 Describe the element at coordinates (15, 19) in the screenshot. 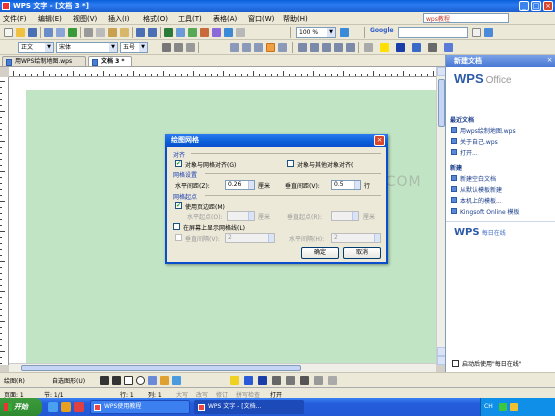

I see `menu-file: 文件(F)` at that location.